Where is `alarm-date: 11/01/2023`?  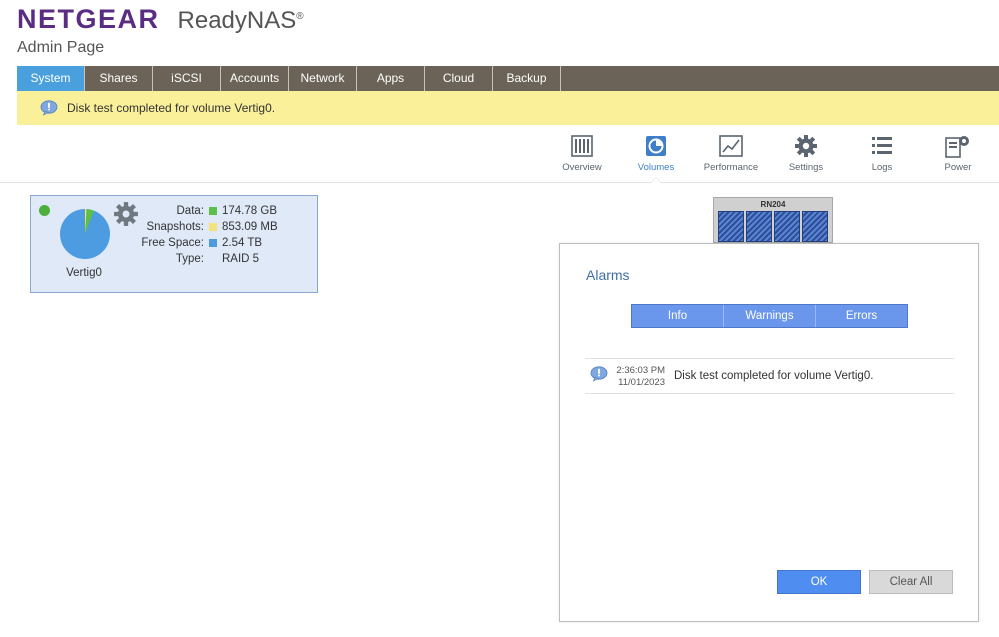 alarm-date: 11/01/2023 is located at coordinates (641, 382).